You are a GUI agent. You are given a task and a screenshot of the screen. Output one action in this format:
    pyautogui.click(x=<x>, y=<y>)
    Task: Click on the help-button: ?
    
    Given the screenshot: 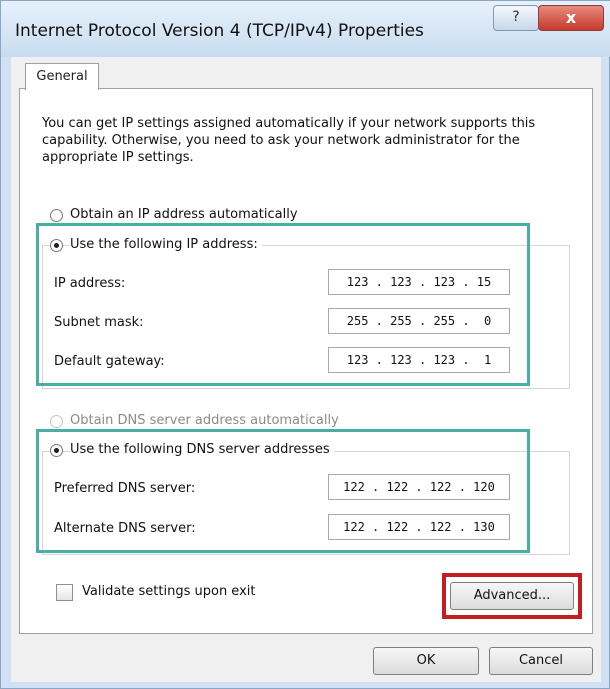 What is the action you would take?
    pyautogui.click(x=516, y=18)
    